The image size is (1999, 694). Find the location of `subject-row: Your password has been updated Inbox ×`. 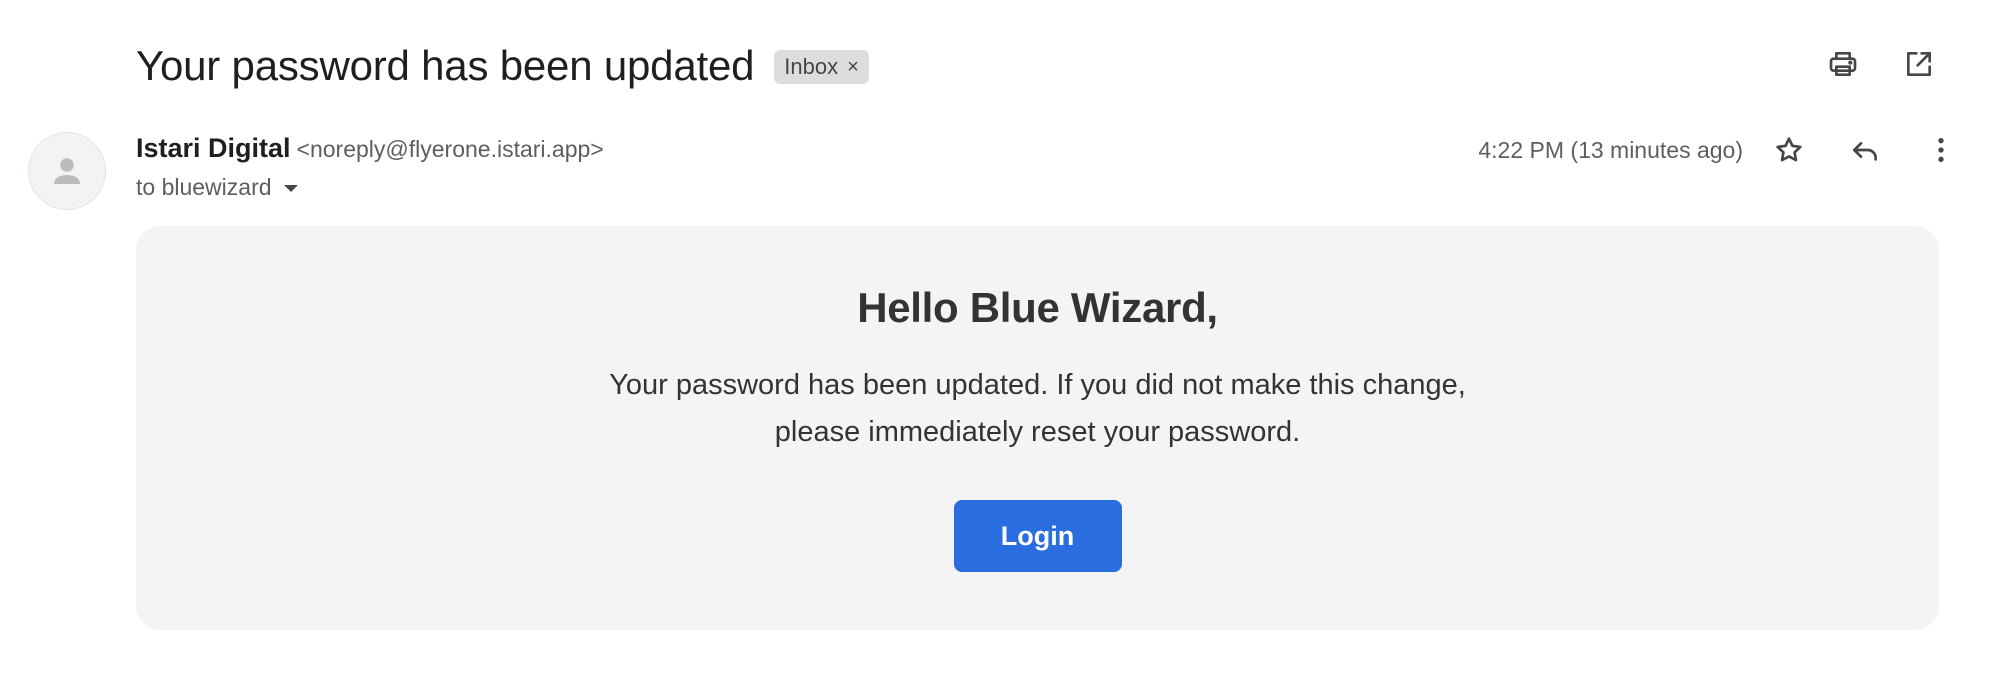

subject-row: Your password has been updated Inbox × is located at coordinates (502, 66).